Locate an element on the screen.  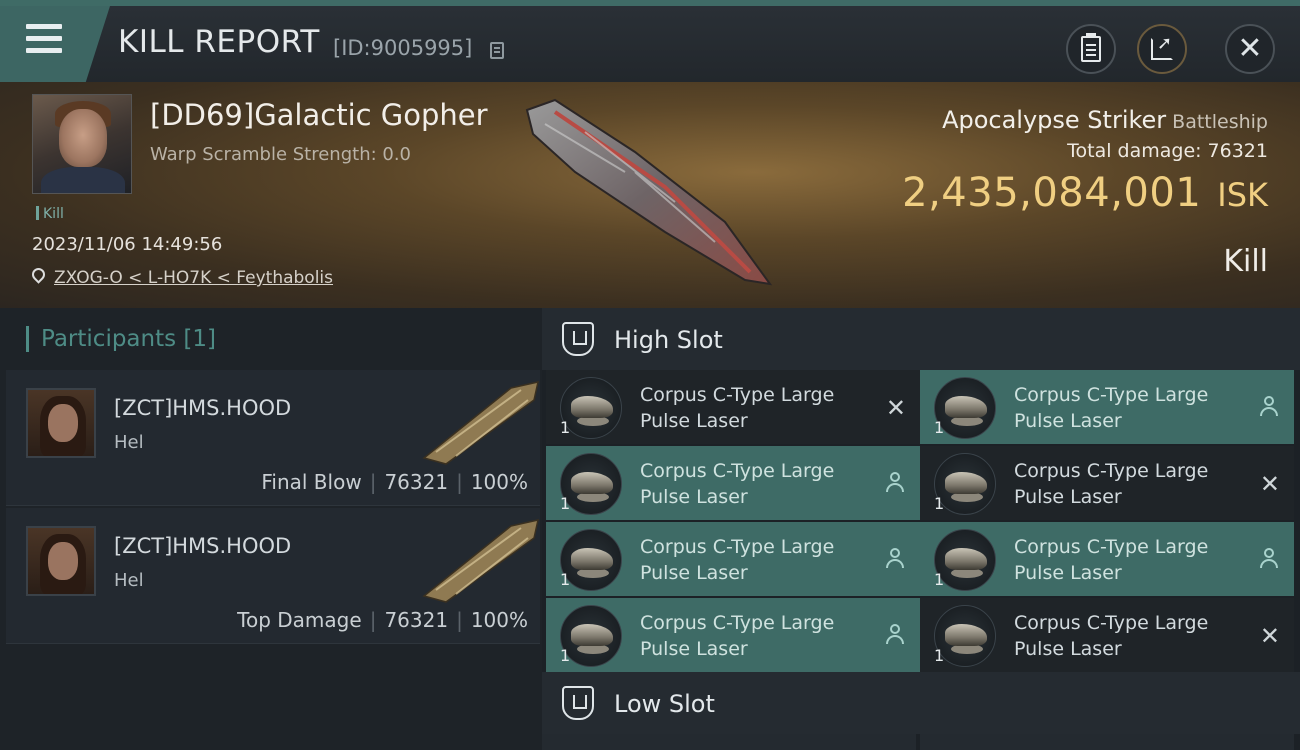
isk-unit: ISK is located at coordinates (1242, 195).